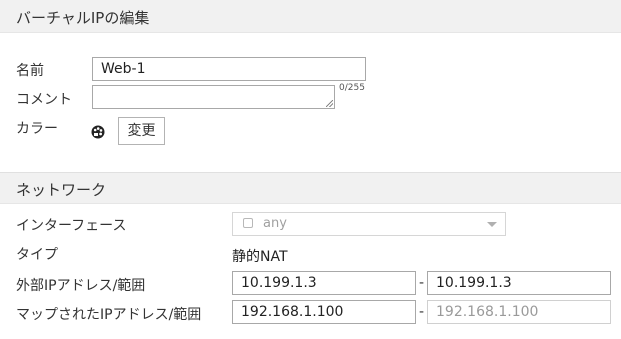  Describe the element at coordinates (37, 255) in the screenshot. I see `type-label: タイプ` at that location.